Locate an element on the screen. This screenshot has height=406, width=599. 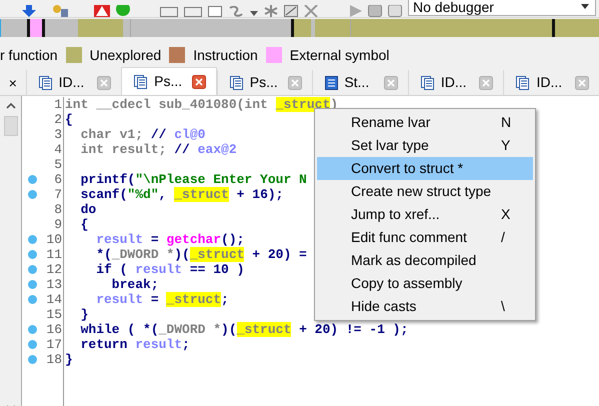
menu-item: Hide casts \ is located at coordinates (425, 306).